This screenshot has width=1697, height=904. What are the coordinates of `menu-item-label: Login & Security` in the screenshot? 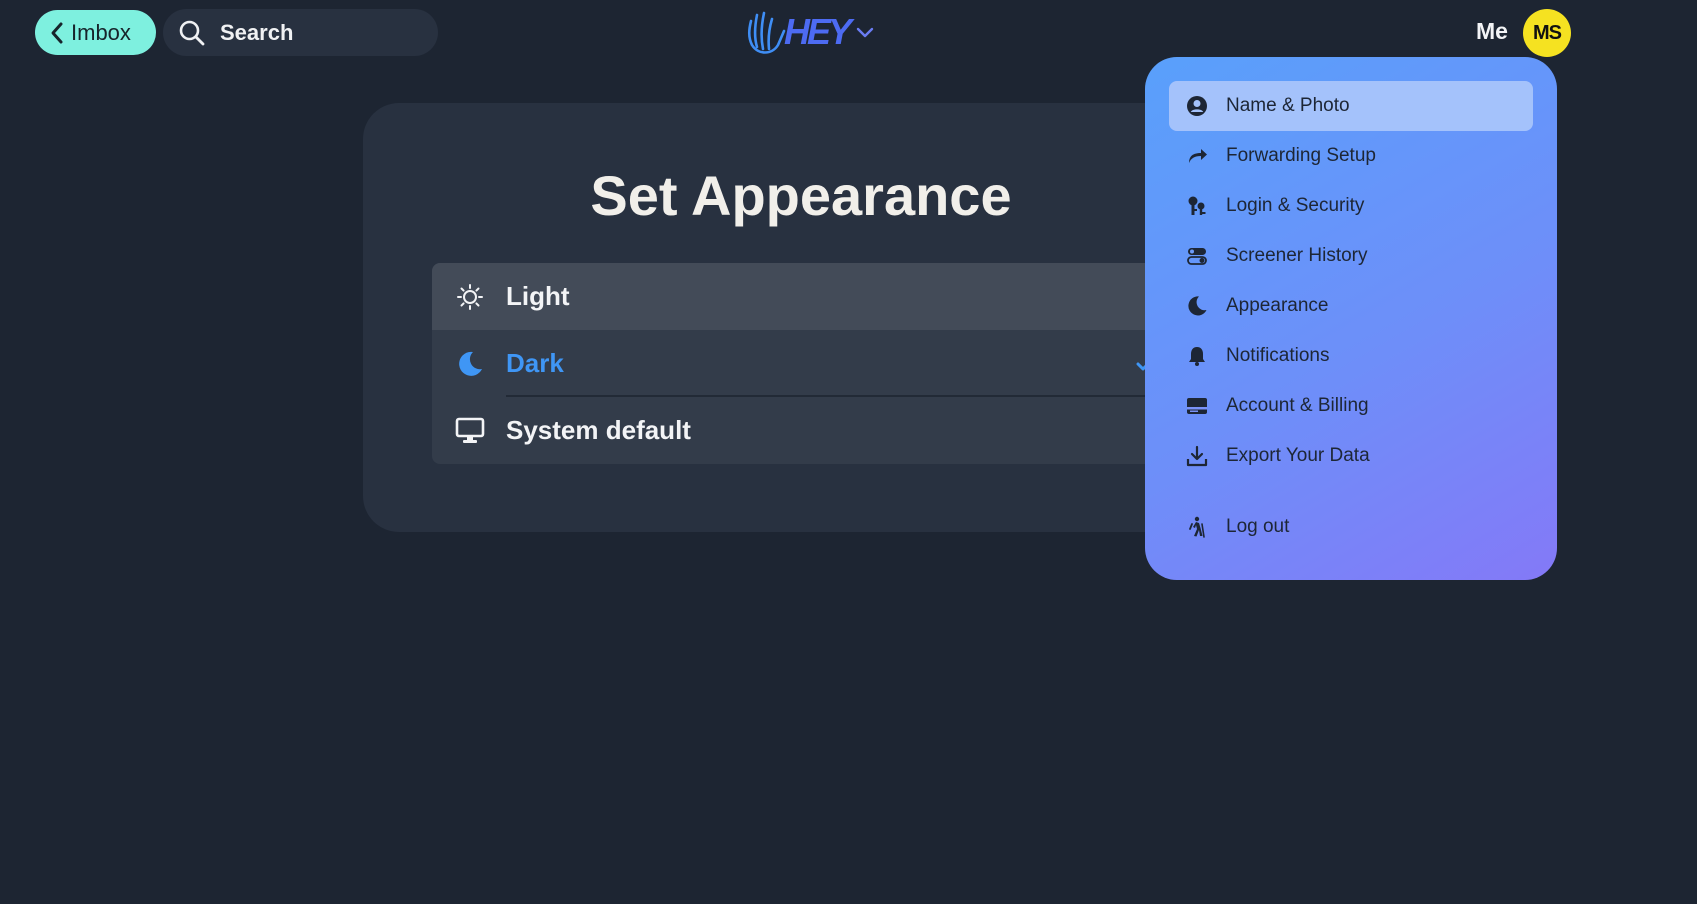 It's located at (1295, 205).